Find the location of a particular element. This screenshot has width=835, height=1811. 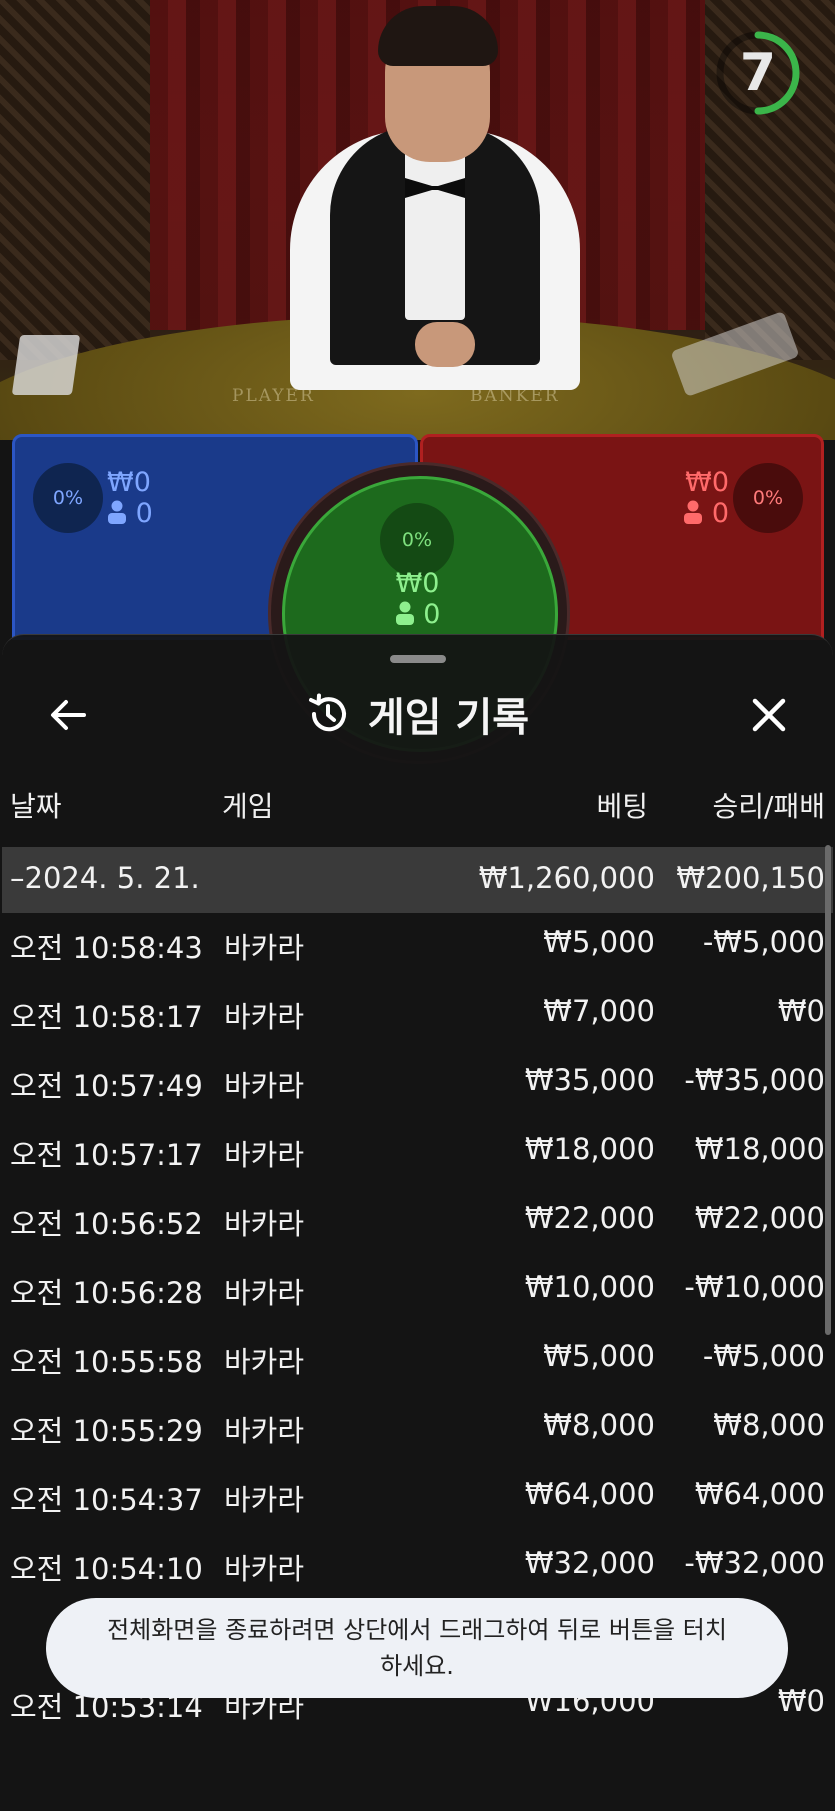

row-result: ₩64,000 is located at coordinates (759, 1494).